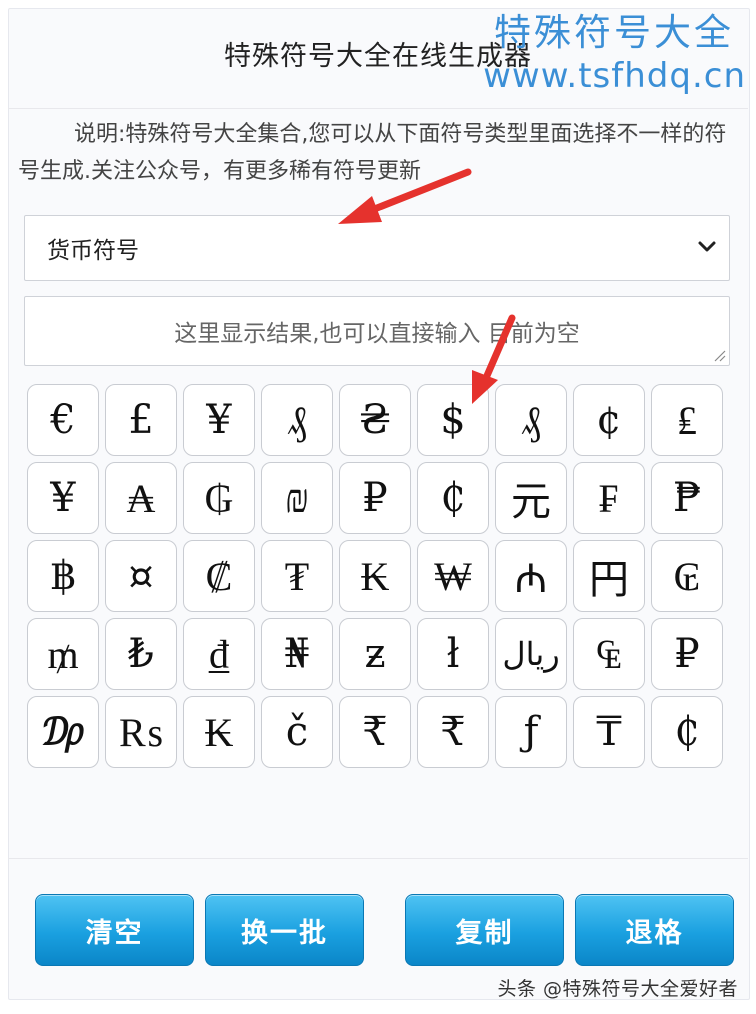 This screenshot has width=756, height=1014. Describe the element at coordinates (453, 654) in the screenshot. I see `symbol-cell: ł` at that location.